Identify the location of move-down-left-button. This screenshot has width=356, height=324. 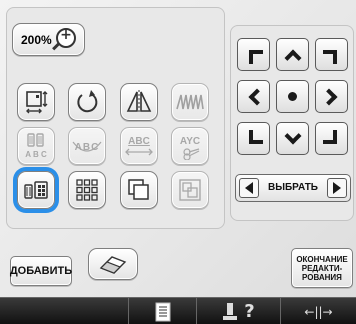
(253, 138).